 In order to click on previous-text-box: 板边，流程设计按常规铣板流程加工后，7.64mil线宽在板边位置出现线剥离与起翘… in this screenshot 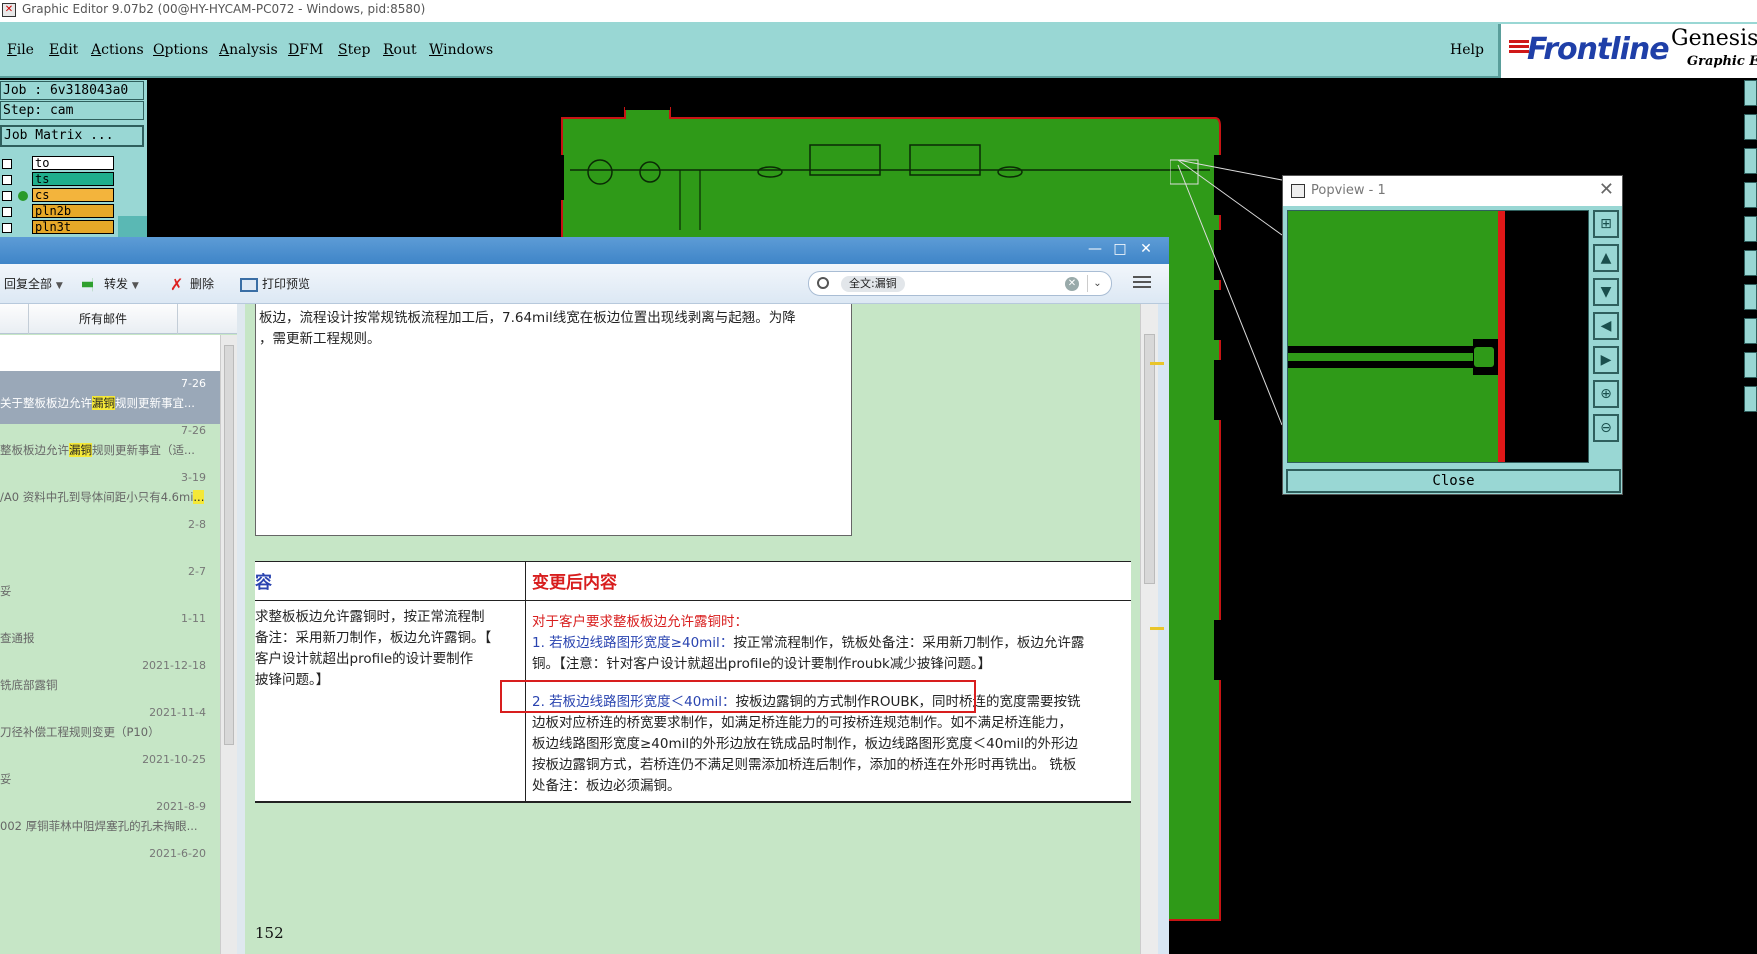, I will do `click(553, 420)`.